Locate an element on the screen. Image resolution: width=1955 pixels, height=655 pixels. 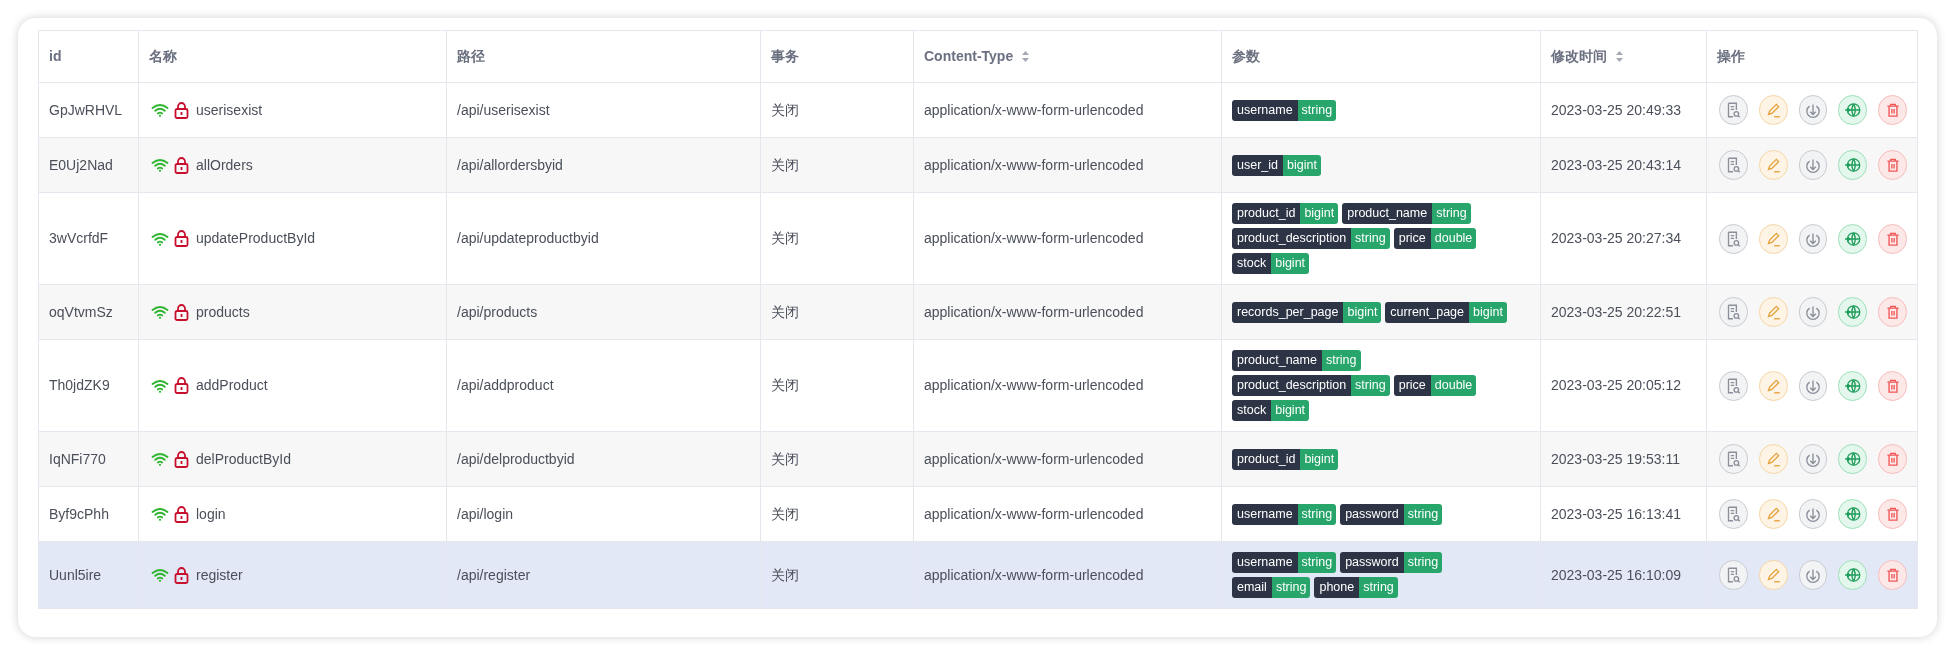
table-cell-text: E0Uj2Nad is located at coordinates (81, 165).